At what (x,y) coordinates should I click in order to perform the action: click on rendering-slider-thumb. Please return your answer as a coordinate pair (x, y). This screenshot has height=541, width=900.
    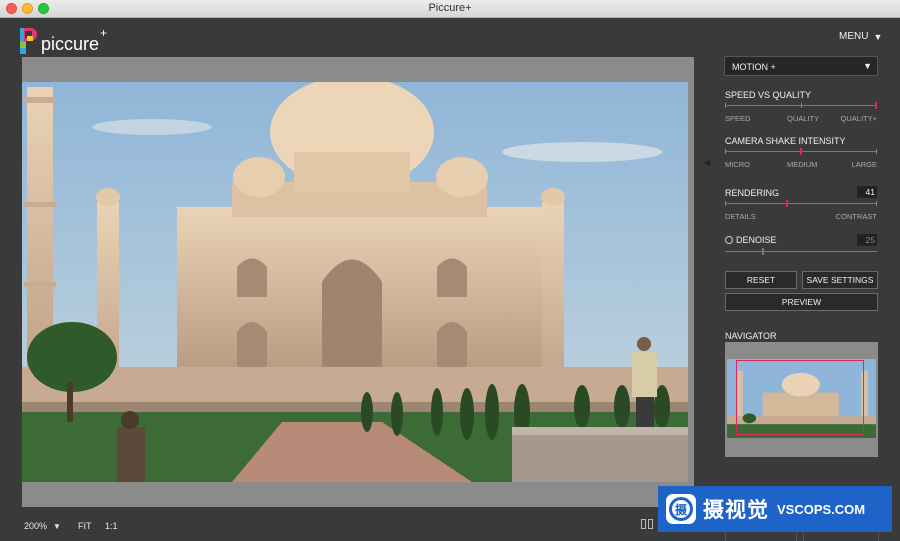
    Looking at the image, I should click on (786, 203).